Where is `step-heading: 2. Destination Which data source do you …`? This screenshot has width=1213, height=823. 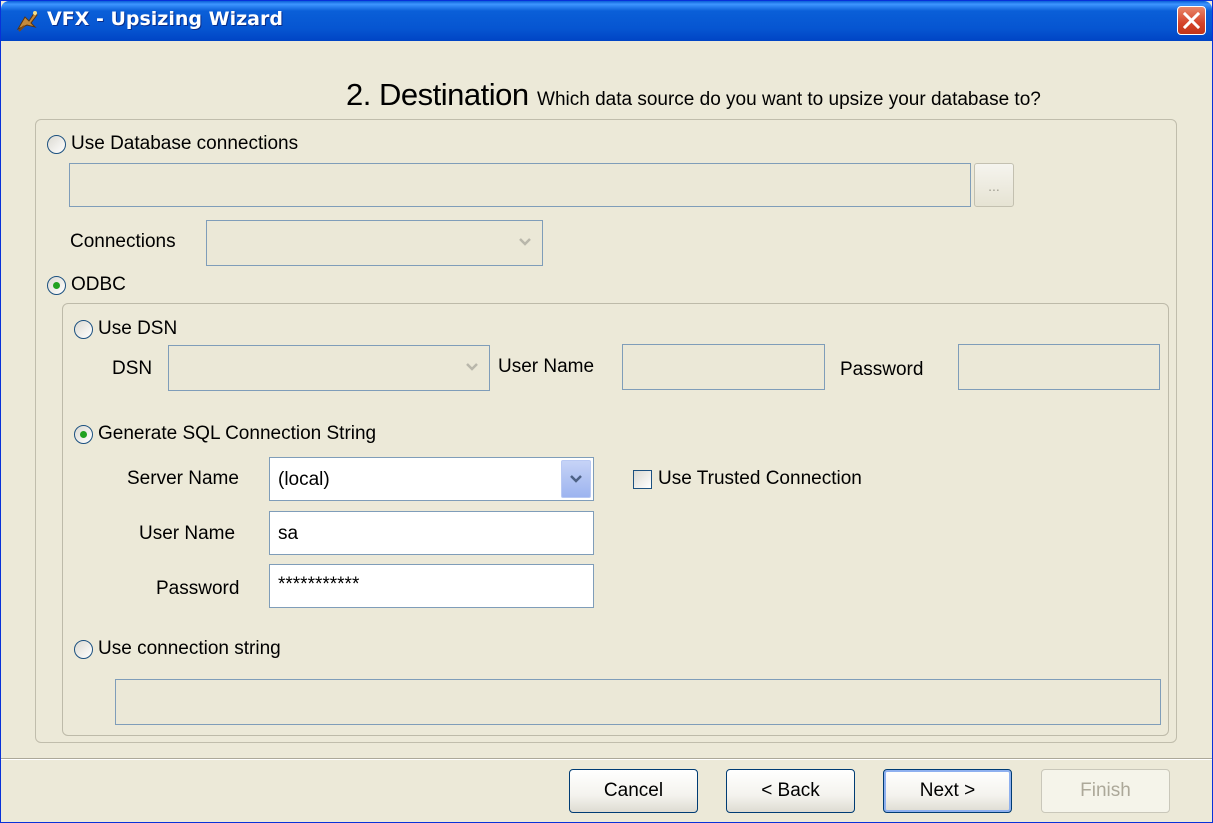 step-heading: 2. Destination Which data source do you … is located at coordinates (693, 95).